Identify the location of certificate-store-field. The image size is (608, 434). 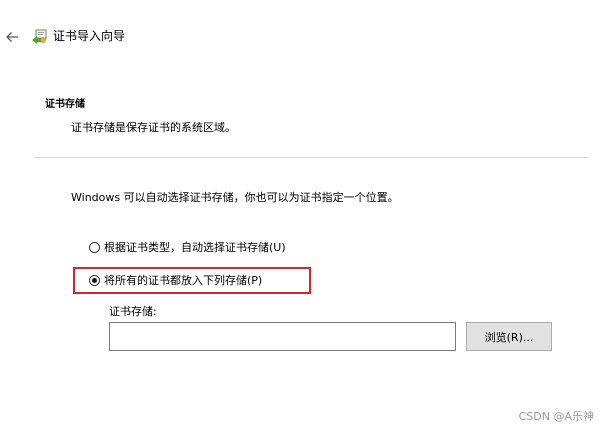
(282, 336).